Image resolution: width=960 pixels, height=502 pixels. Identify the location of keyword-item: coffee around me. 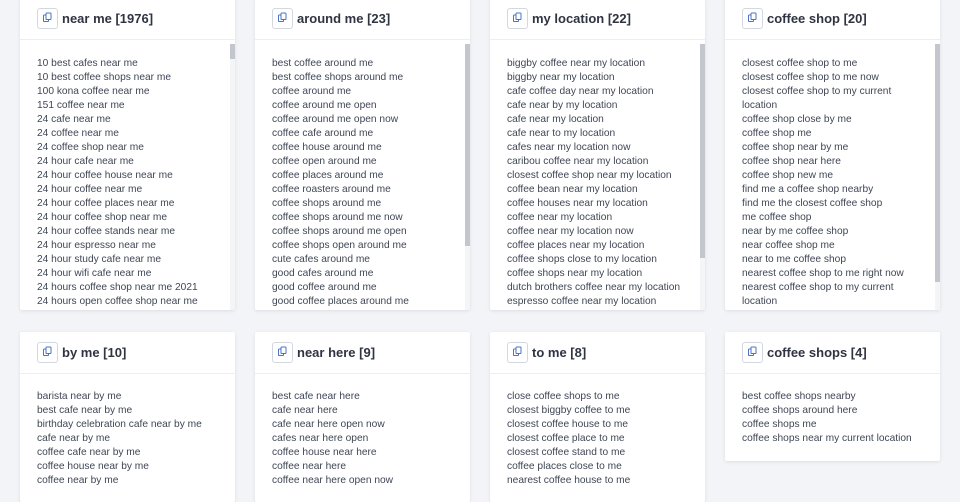
(371, 92).